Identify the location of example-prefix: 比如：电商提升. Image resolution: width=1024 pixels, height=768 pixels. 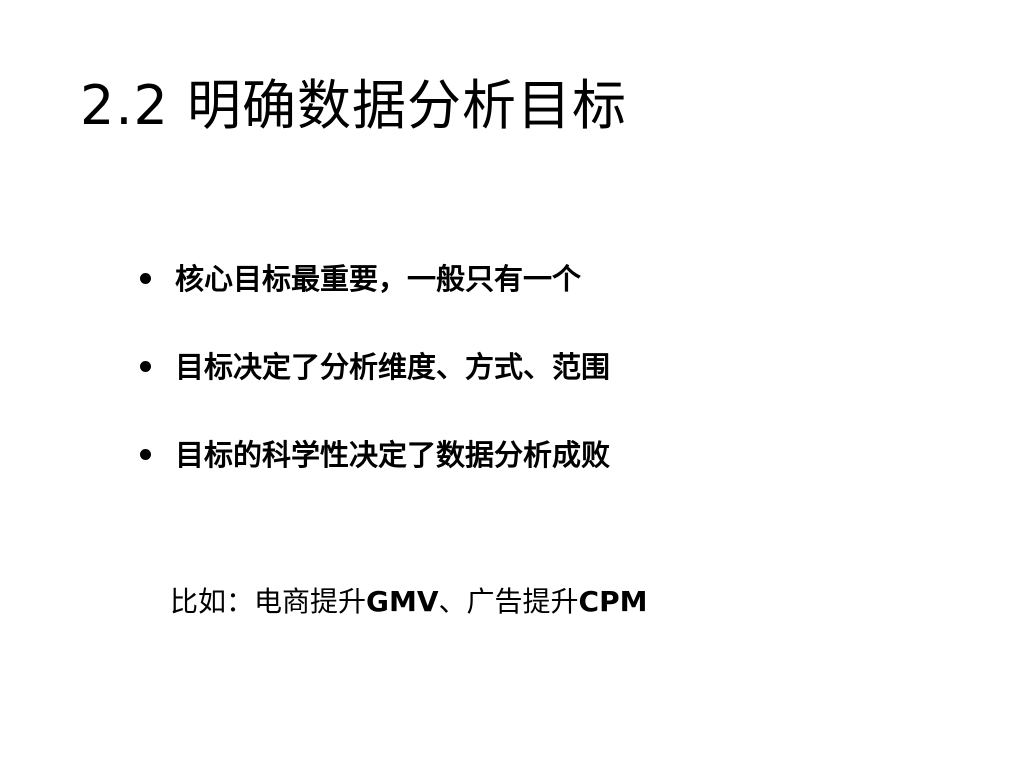
(268, 601).